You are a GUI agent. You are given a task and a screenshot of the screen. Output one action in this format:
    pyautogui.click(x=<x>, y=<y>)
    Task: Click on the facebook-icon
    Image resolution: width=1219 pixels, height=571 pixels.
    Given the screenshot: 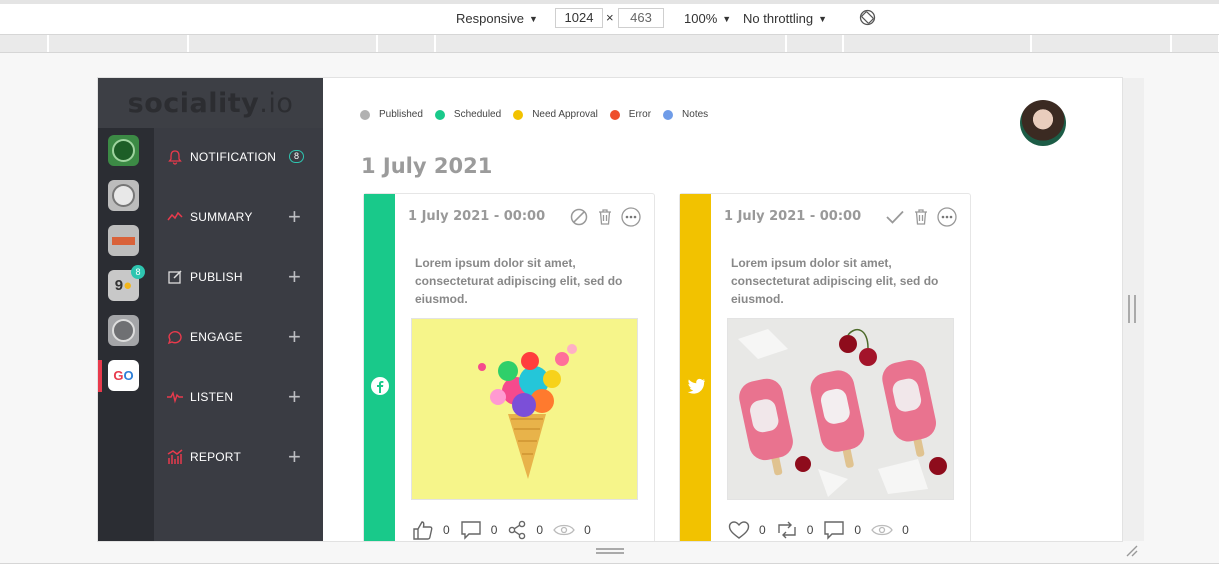 What is the action you would take?
    pyautogui.click(x=380, y=386)
    